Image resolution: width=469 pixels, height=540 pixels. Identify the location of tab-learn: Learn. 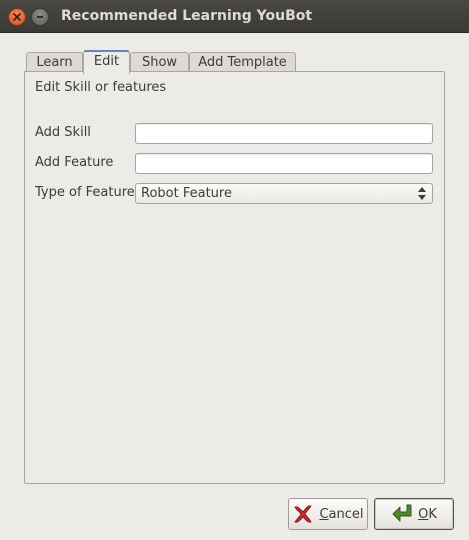
(54, 62).